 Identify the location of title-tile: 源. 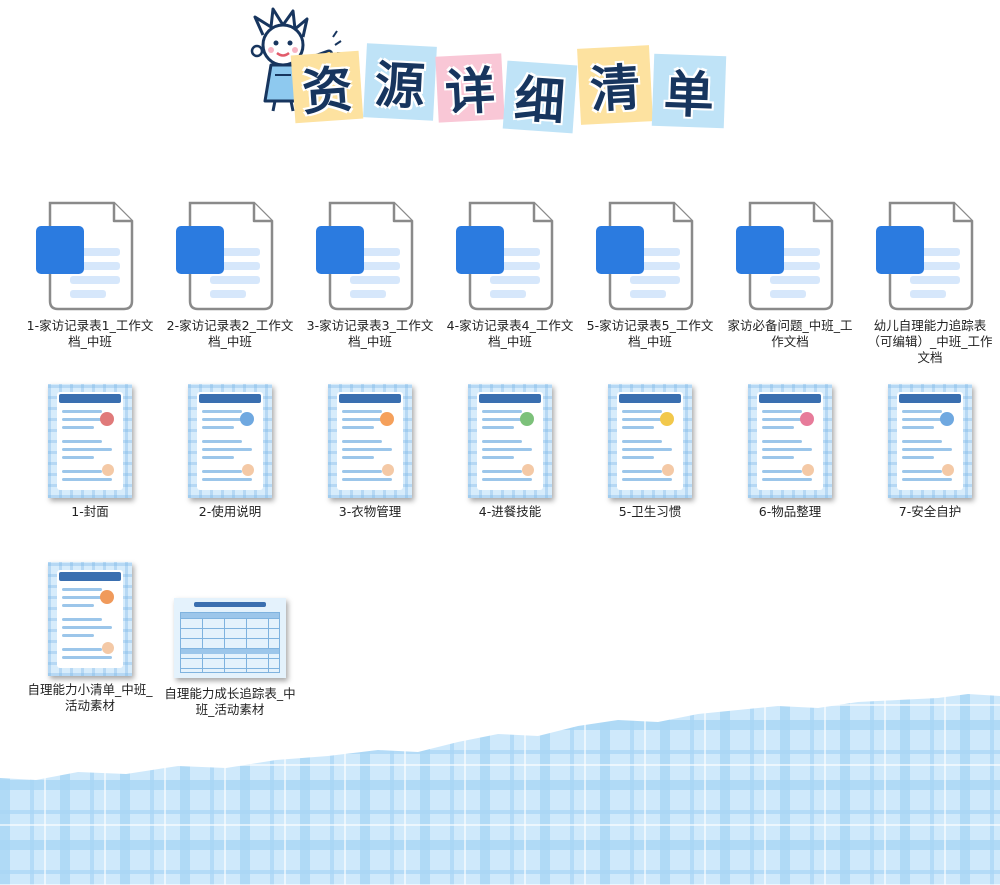
(400, 82).